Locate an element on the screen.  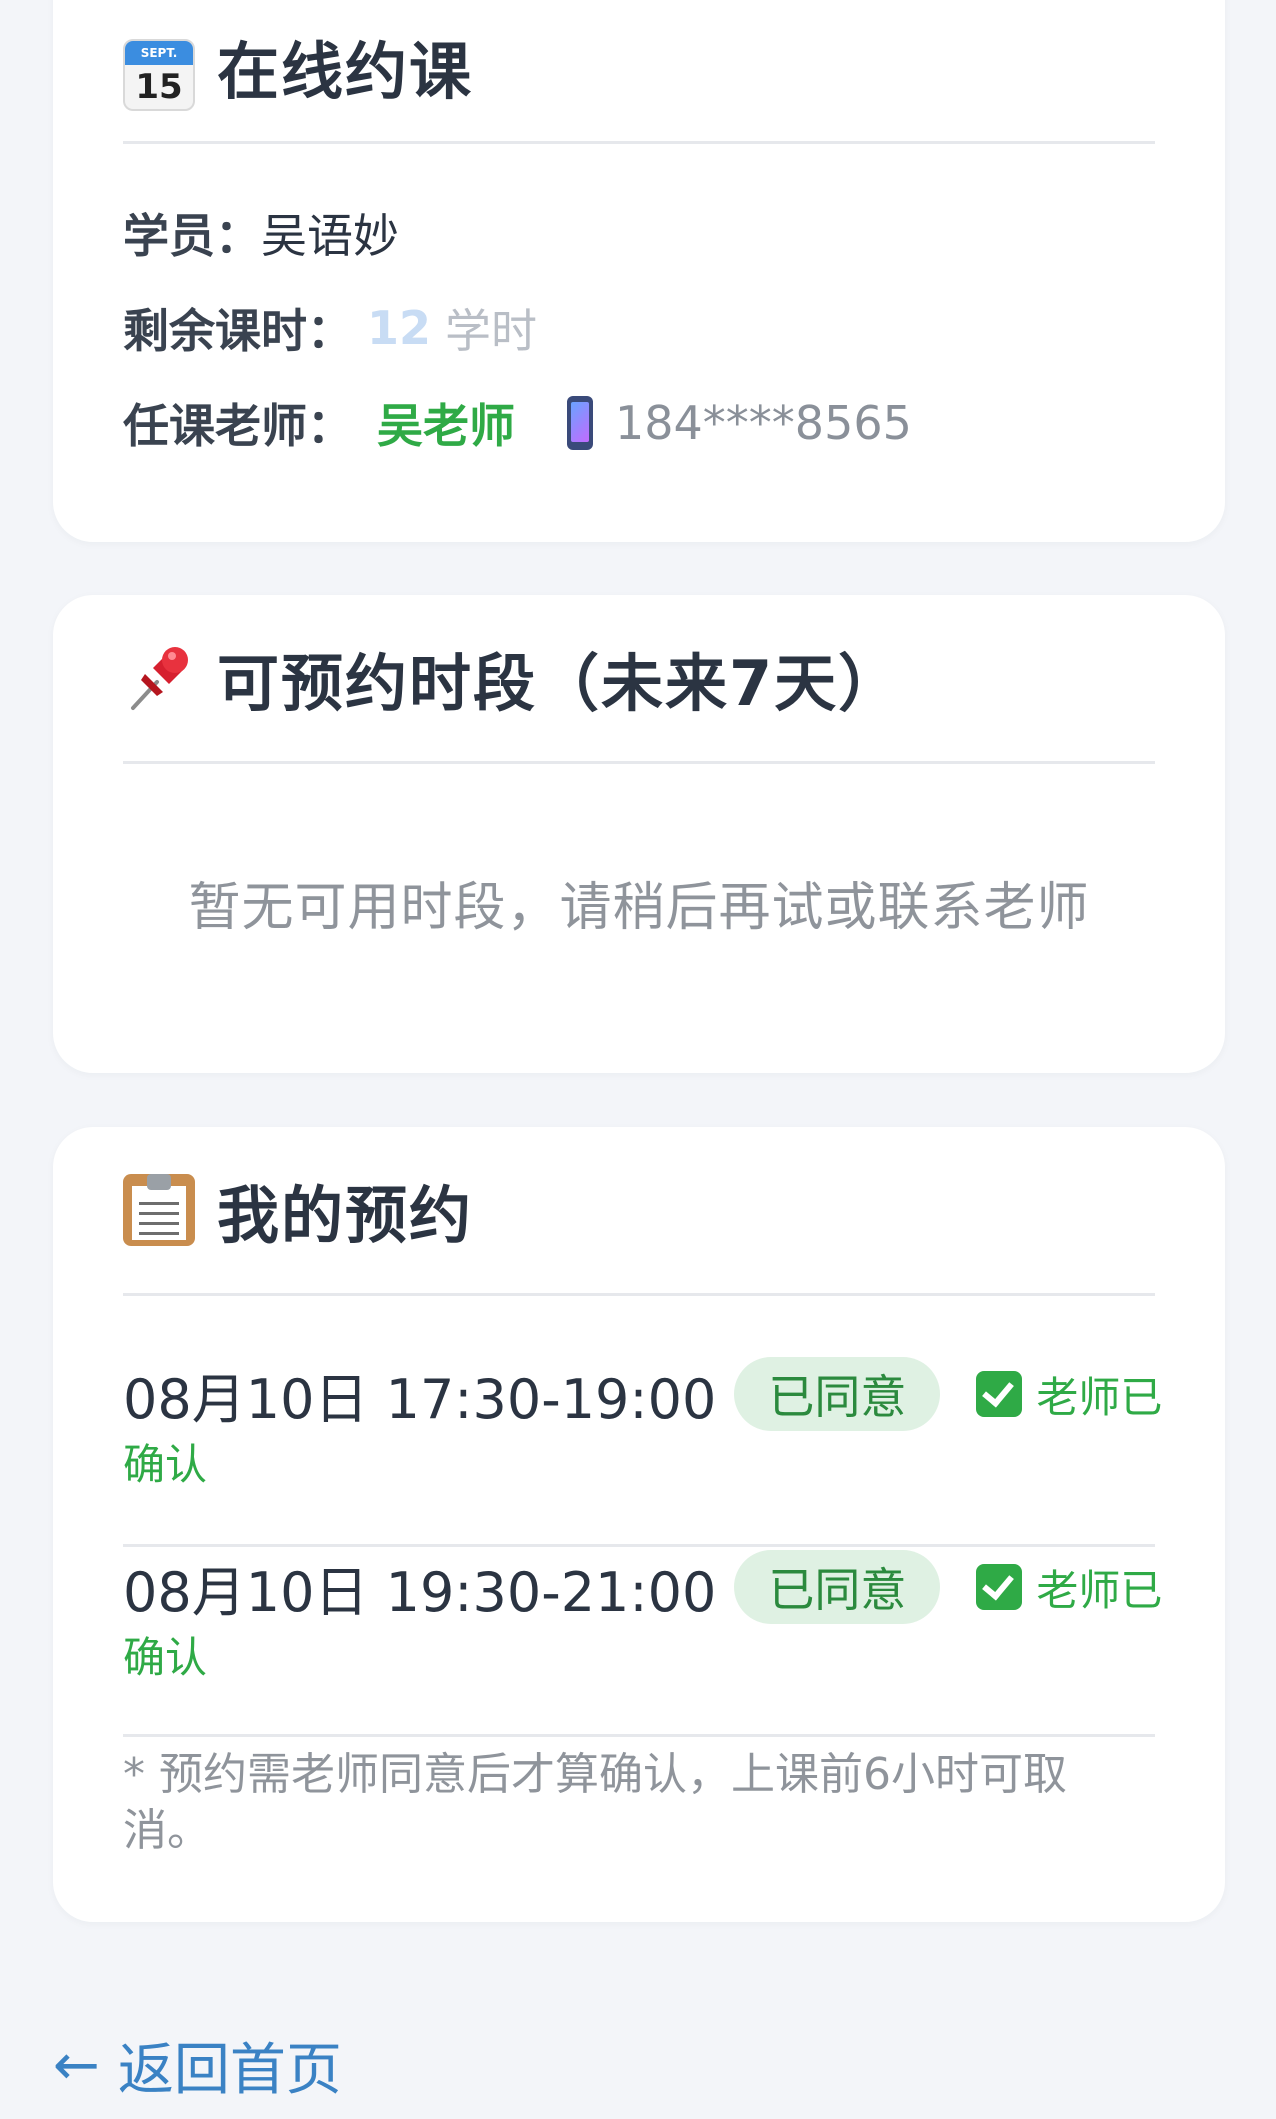
calendar-month: SEPT. is located at coordinates (159, 53).